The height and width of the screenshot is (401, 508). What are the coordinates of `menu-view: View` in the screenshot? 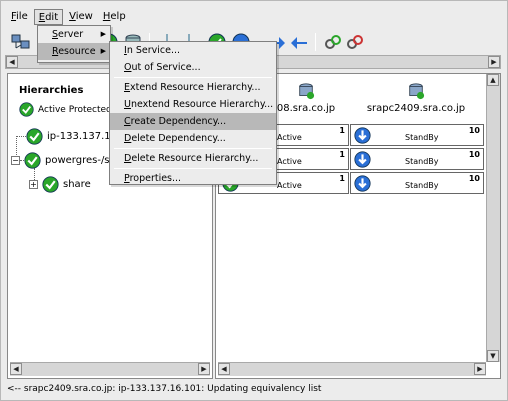 It's located at (81, 17).